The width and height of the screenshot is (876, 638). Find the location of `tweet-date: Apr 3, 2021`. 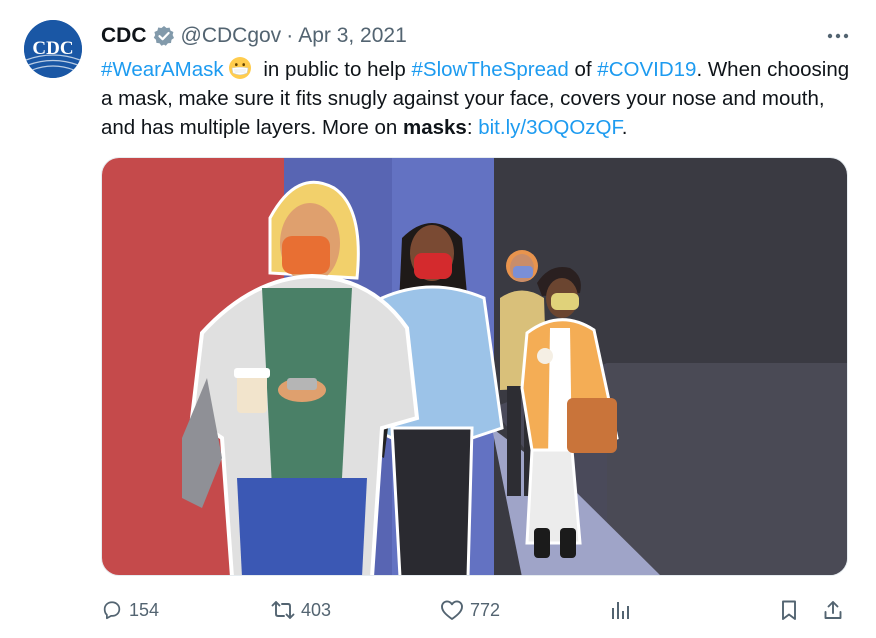

tweet-date: Apr 3, 2021 is located at coordinates (352, 36).